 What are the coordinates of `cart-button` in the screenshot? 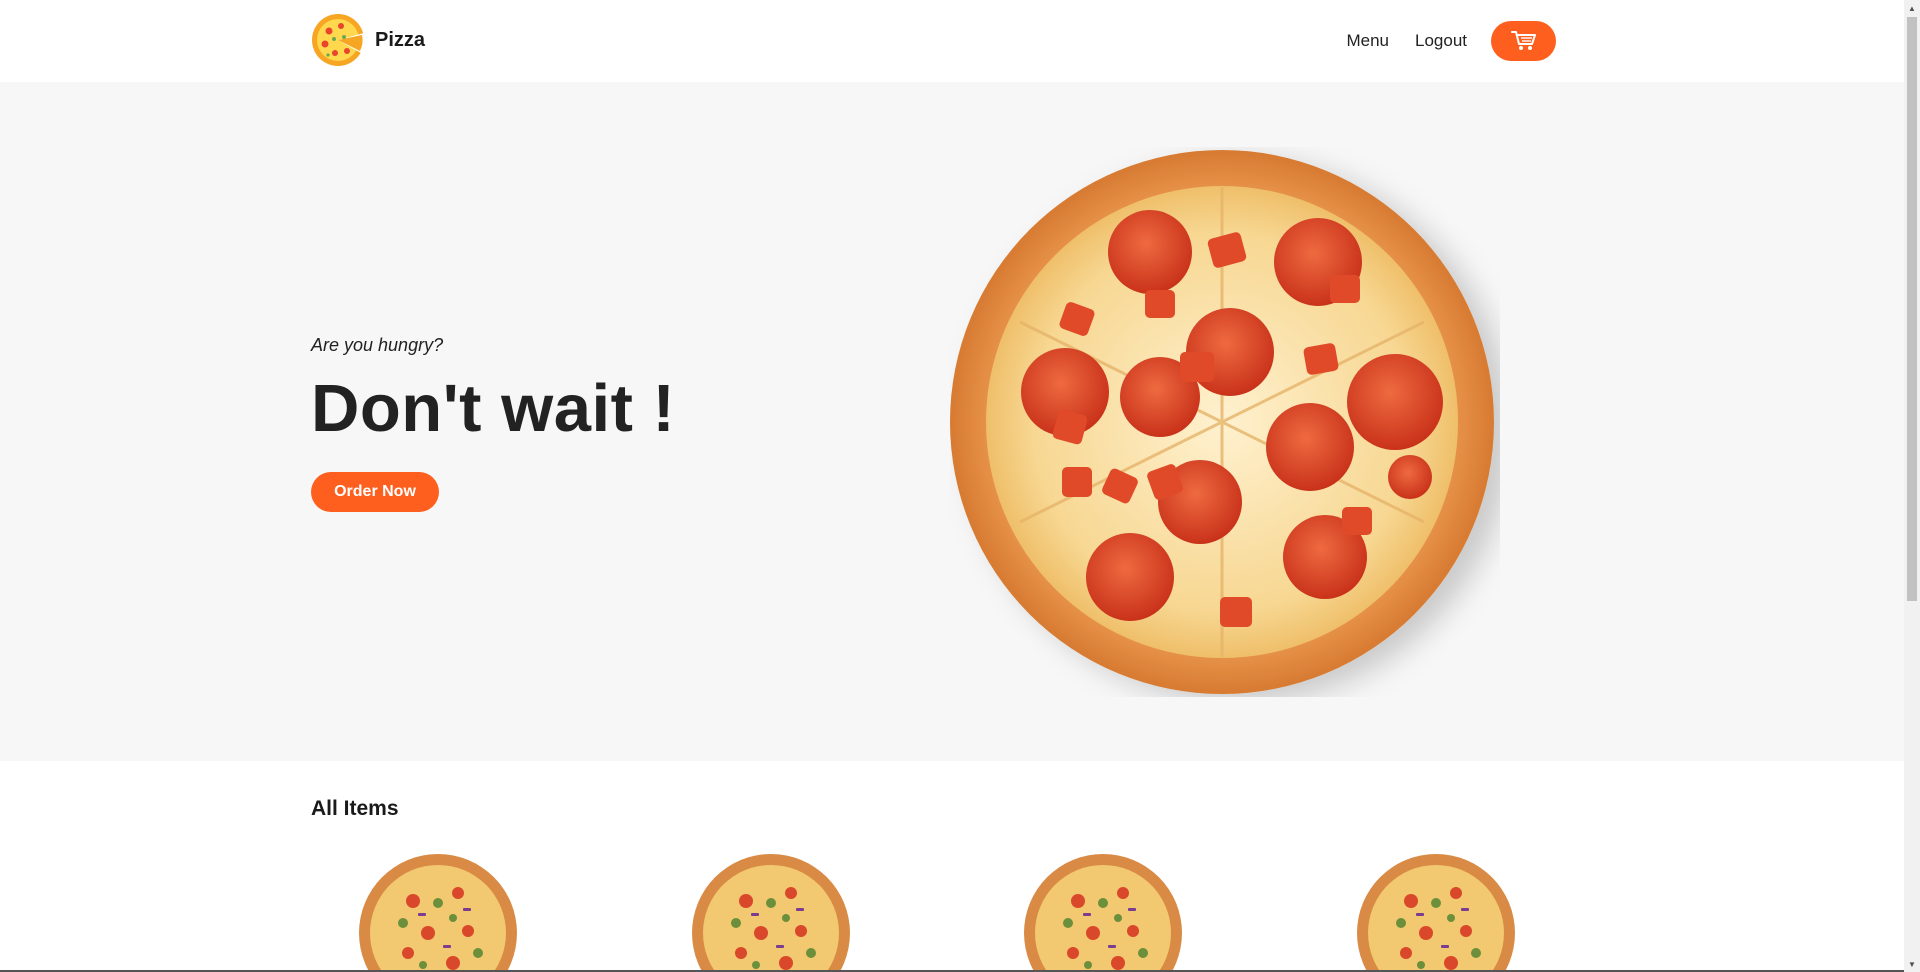 It's located at (1523, 41).